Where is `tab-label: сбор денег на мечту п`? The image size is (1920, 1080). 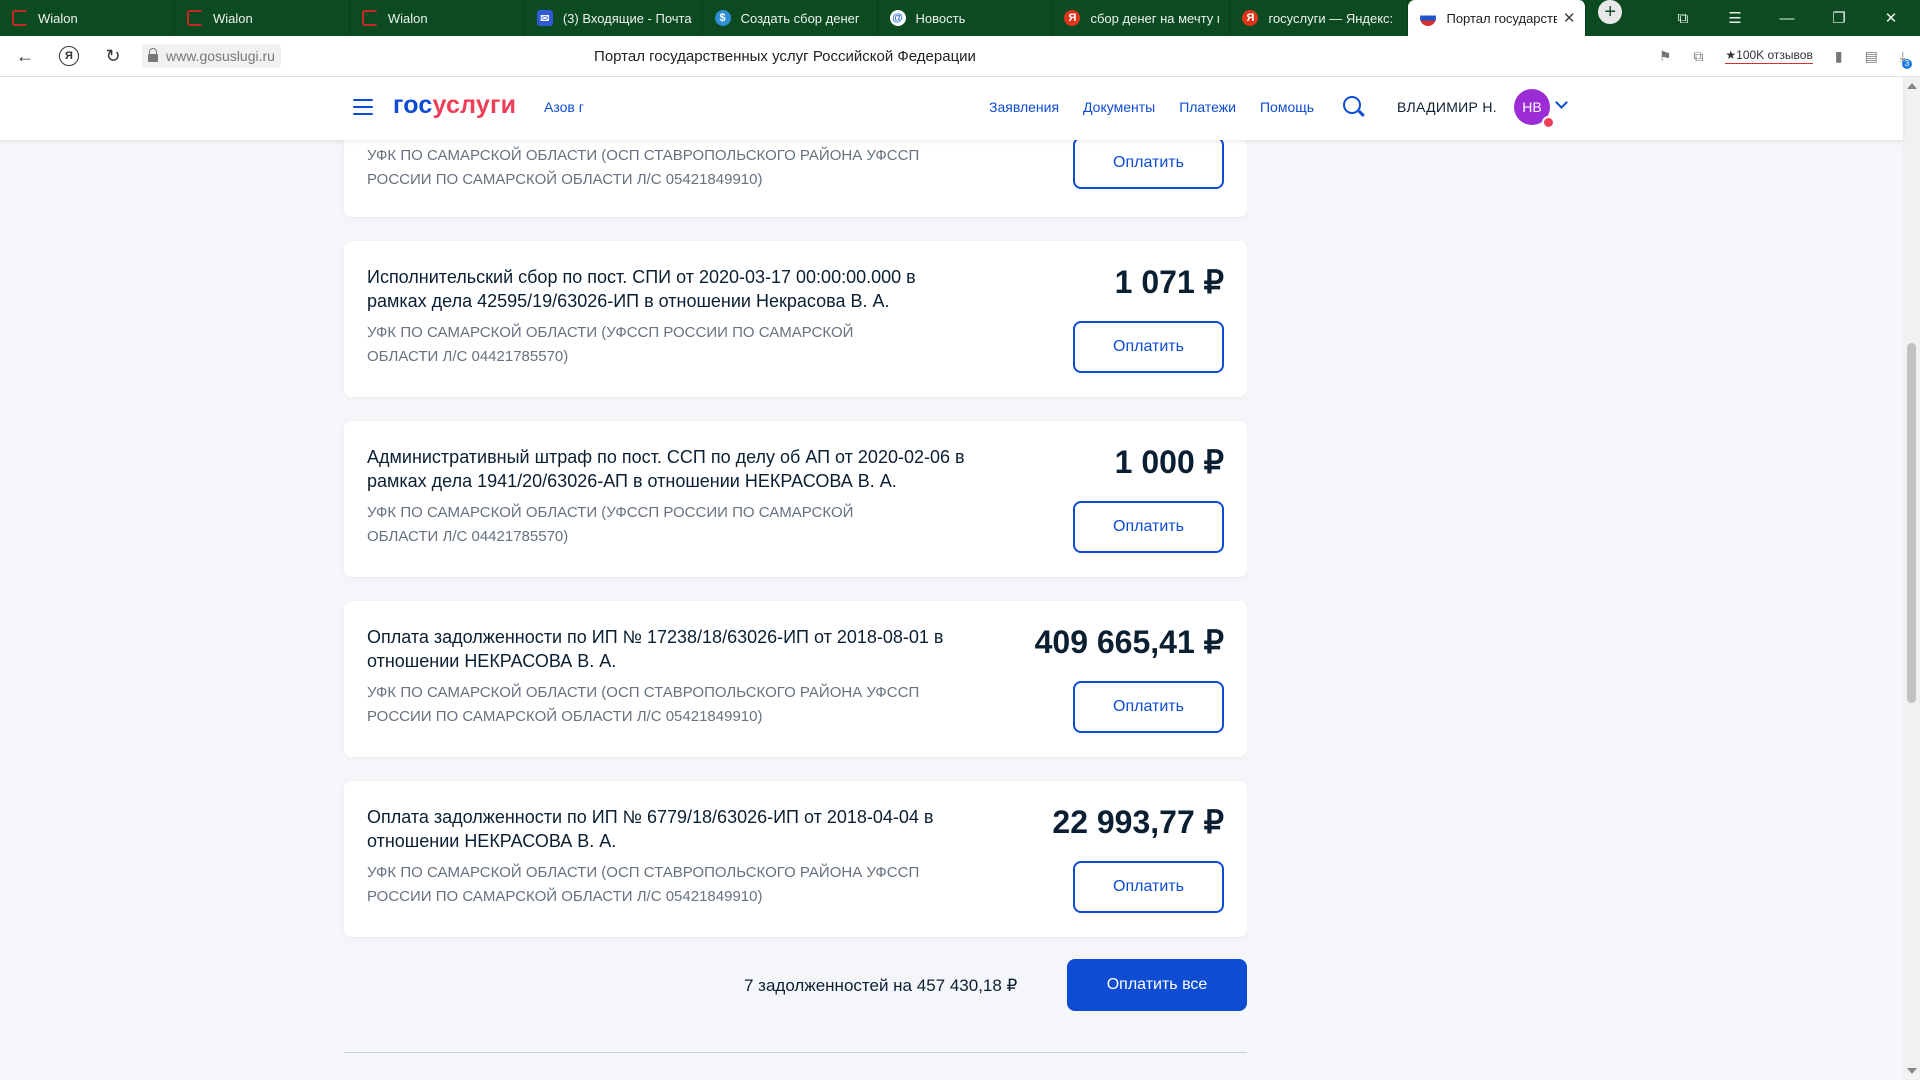 tab-label: сбор денег на мечту п is located at coordinates (1155, 18).